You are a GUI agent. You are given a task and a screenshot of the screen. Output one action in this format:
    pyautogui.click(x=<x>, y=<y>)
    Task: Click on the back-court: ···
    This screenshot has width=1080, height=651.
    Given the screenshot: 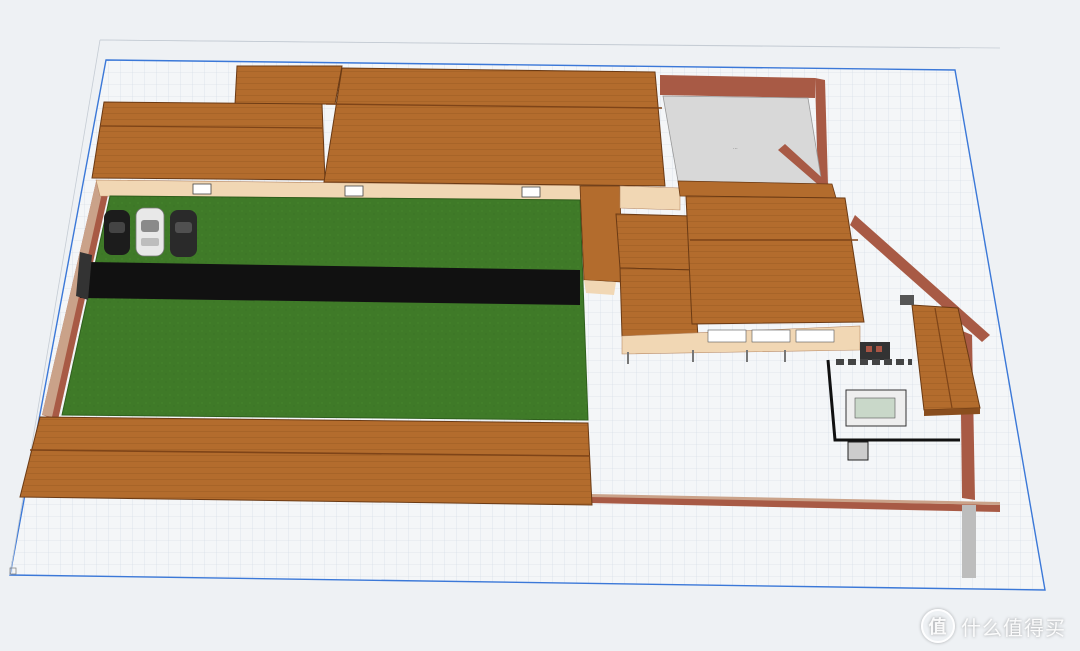 What is the action you would take?
    pyautogui.click(x=746, y=141)
    